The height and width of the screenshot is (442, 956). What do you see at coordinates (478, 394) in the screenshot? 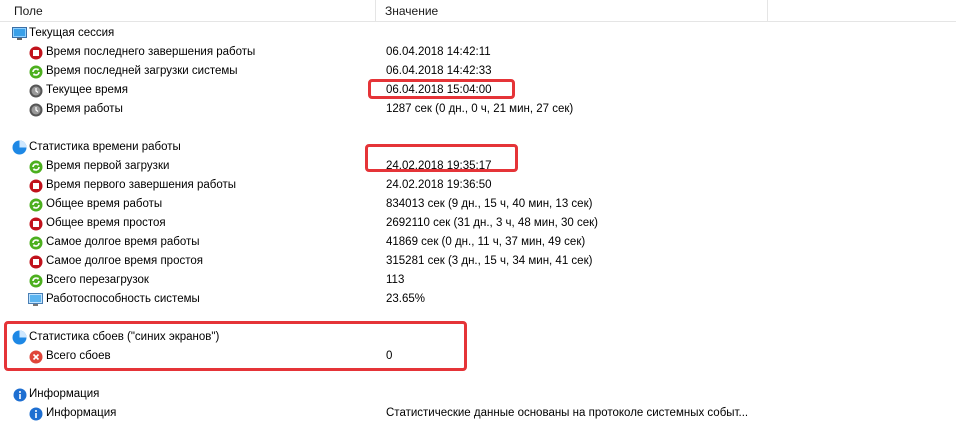
I see `group-information: Информация` at bounding box center [478, 394].